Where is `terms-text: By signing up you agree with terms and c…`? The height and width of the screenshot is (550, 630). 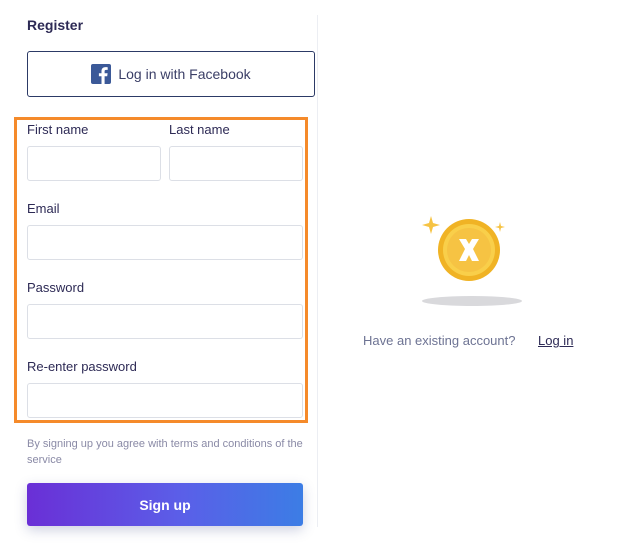 terms-text: By signing up you agree with terms and c… is located at coordinates (165, 452).